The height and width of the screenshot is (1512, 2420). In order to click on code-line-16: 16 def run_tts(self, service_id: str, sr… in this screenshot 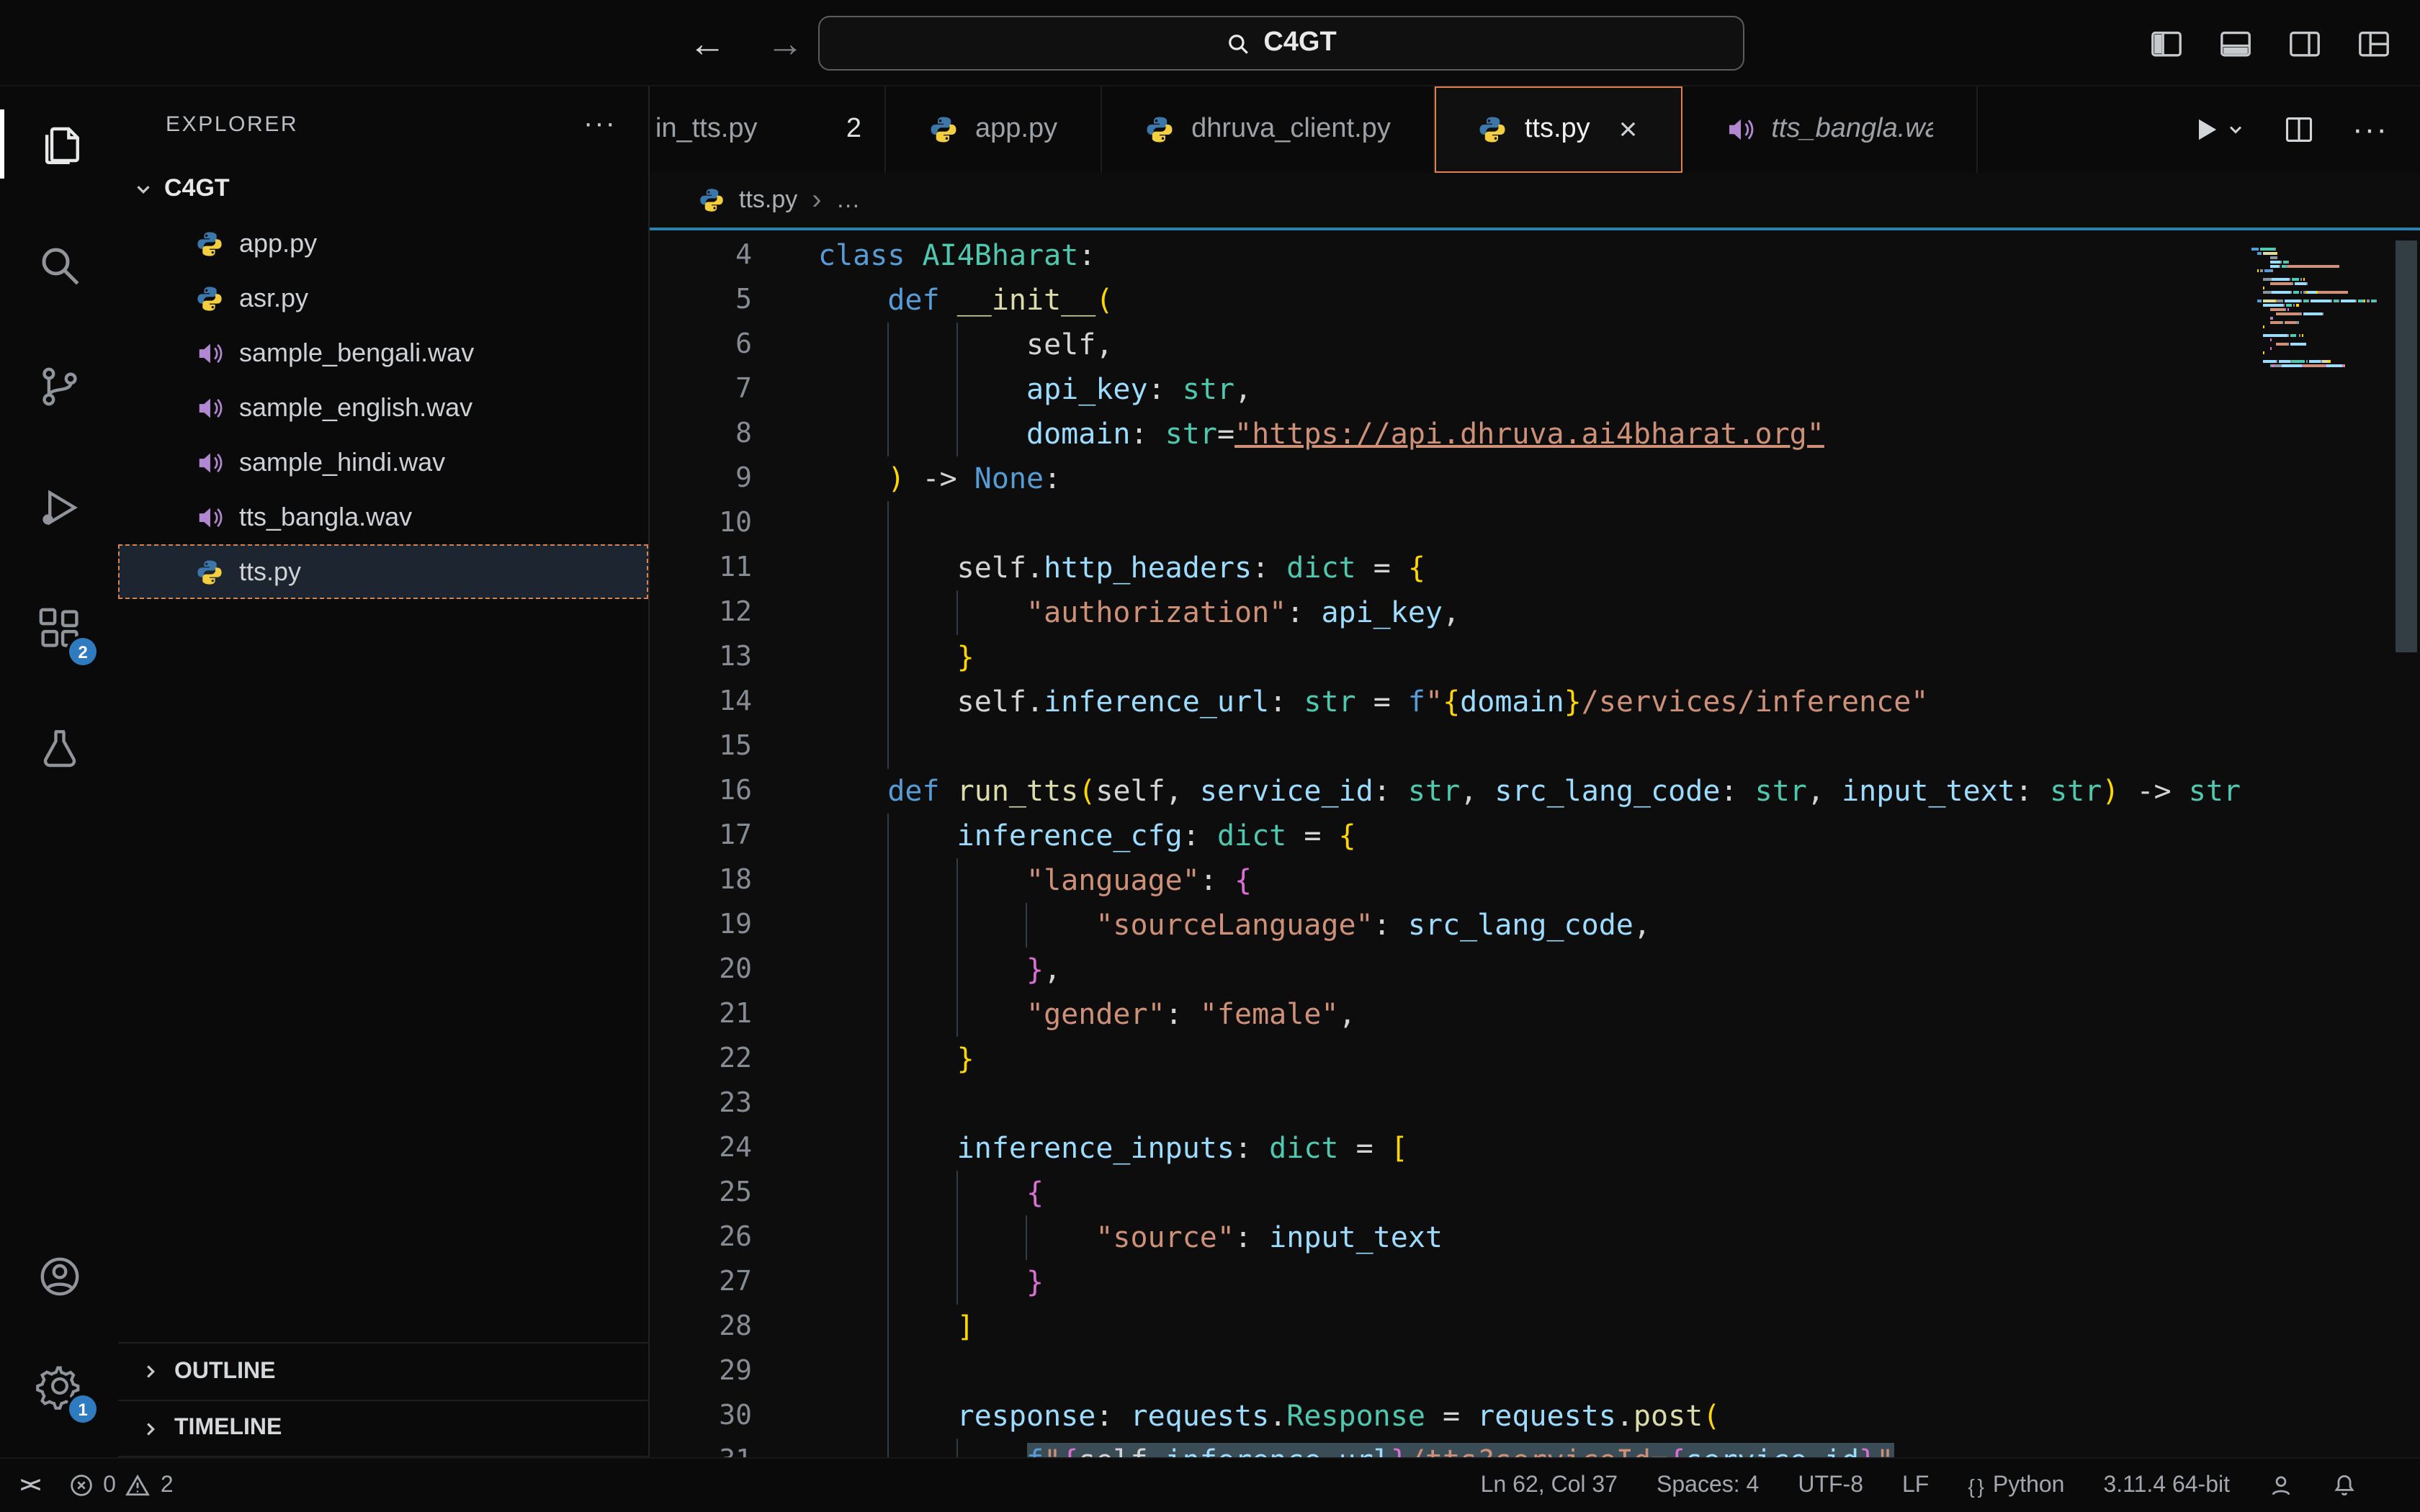, I will do `click(1448, 791)`.